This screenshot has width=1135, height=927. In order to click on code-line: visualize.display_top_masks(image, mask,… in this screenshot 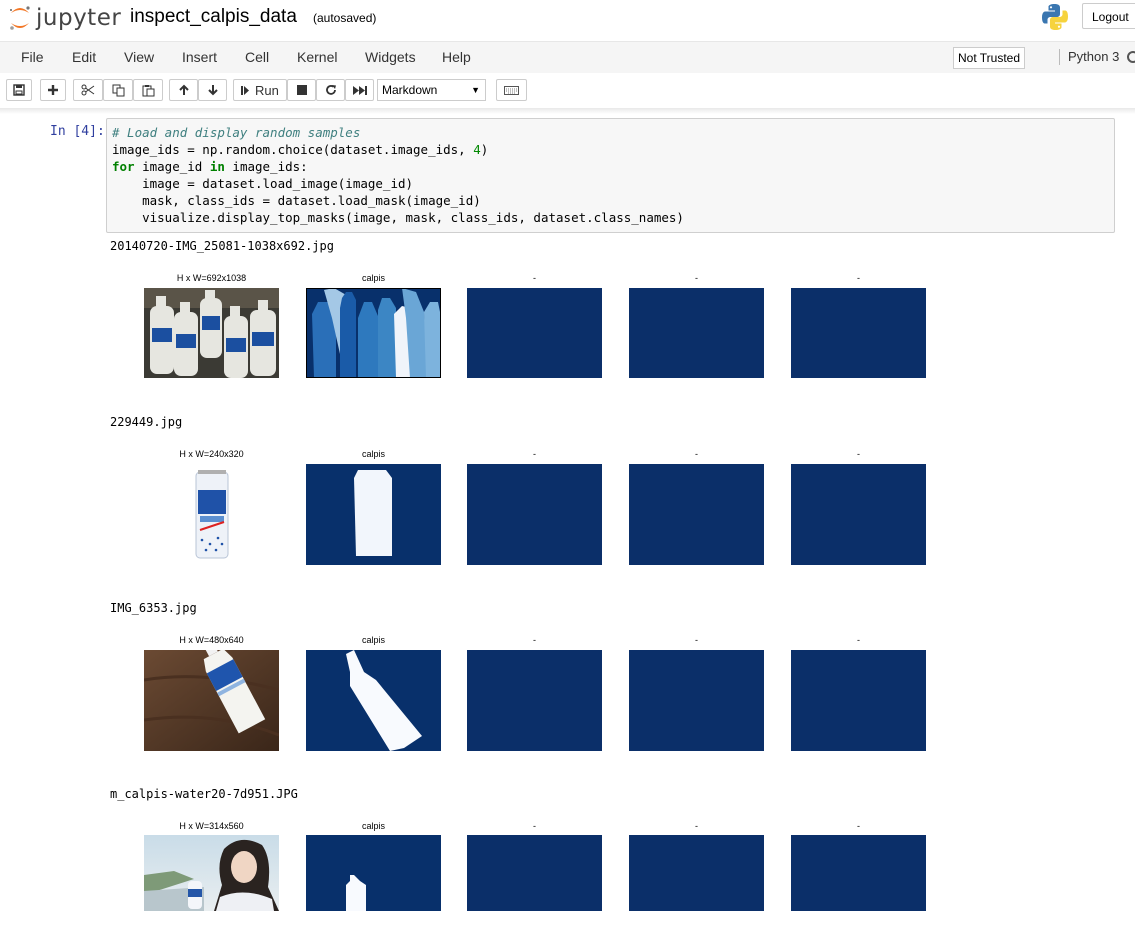, I will do `click(398, 217)`.